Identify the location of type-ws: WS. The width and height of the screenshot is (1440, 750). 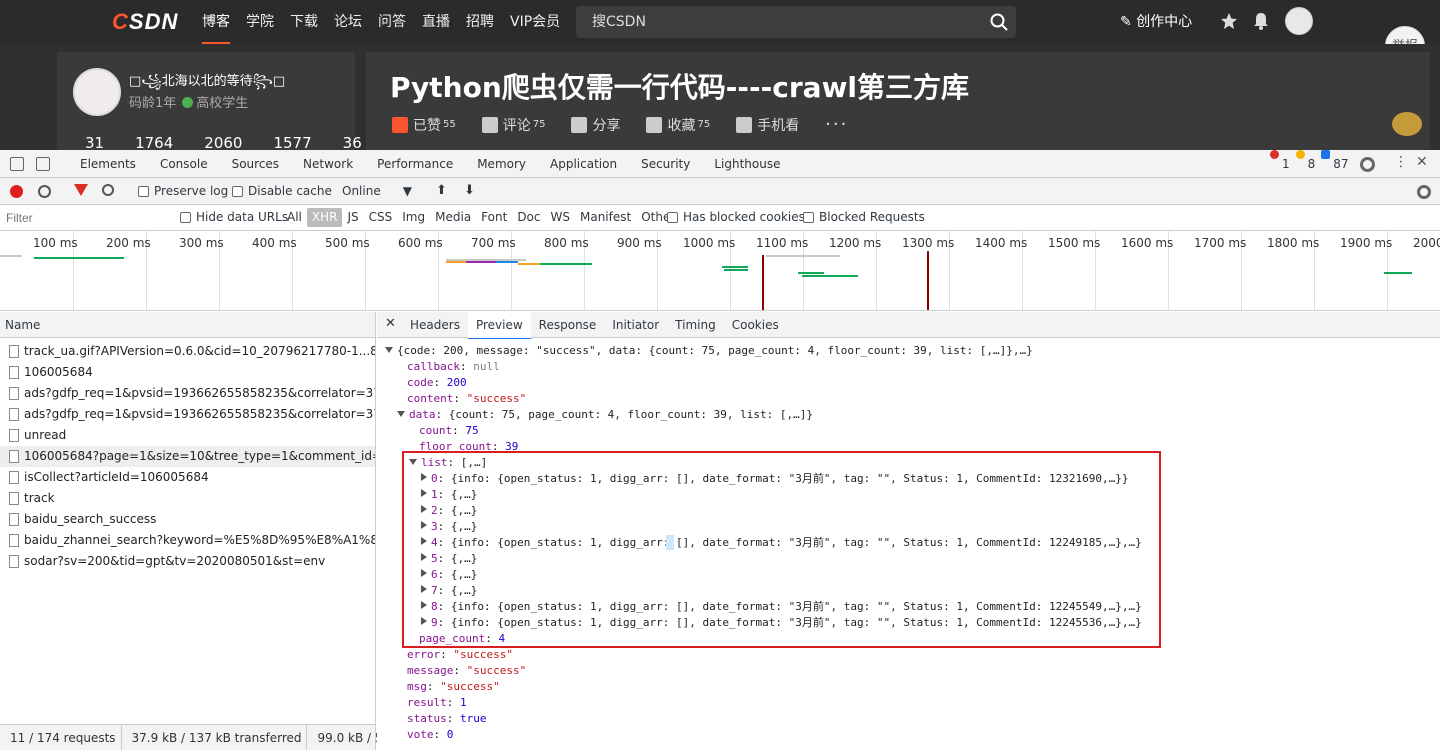
(560, 217).